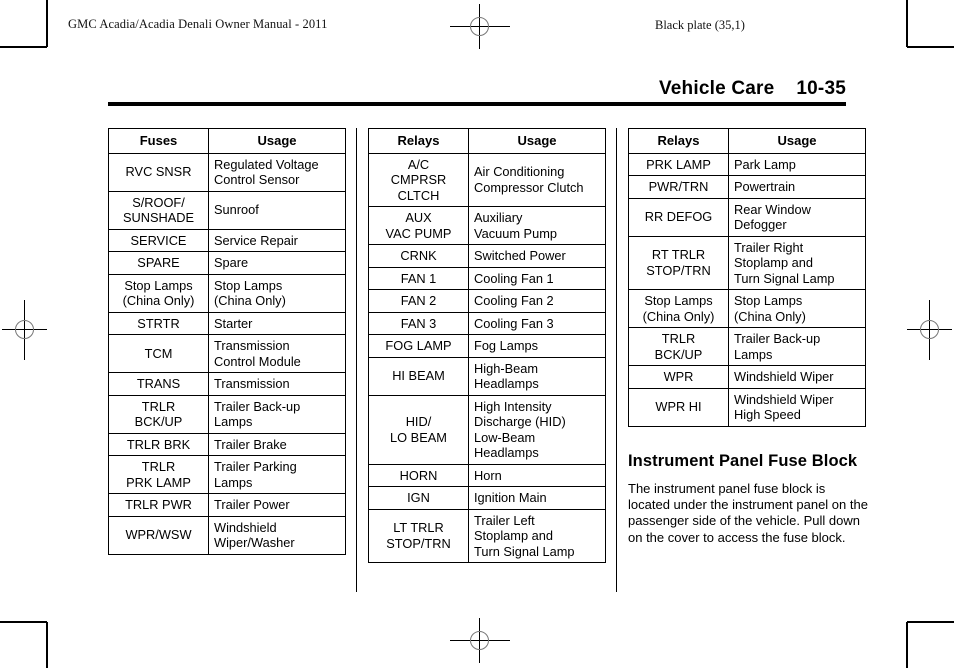  Describe the element at coordinates (277, 293) in the screenshot. I see `fuse-usage: Stop Lamps (China Only)` at that location.